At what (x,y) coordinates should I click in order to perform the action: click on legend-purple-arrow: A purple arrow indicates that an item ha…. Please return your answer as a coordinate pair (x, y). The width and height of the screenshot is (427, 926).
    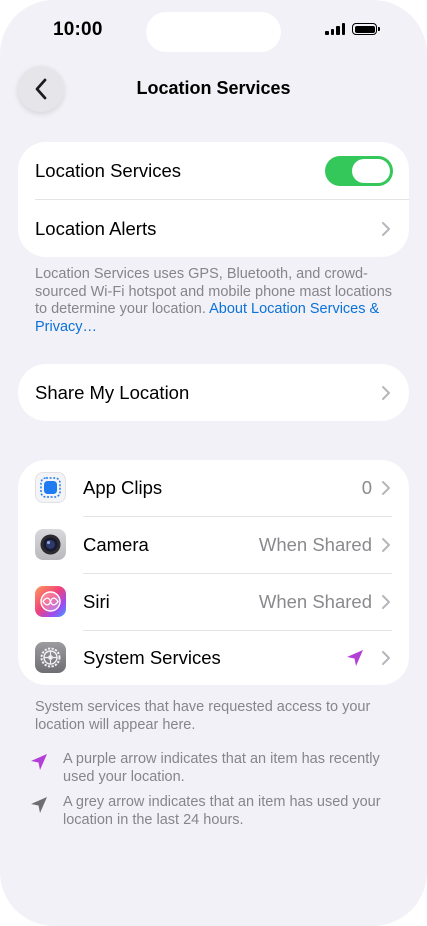
    Looking at the image, I should click on (214, 769).